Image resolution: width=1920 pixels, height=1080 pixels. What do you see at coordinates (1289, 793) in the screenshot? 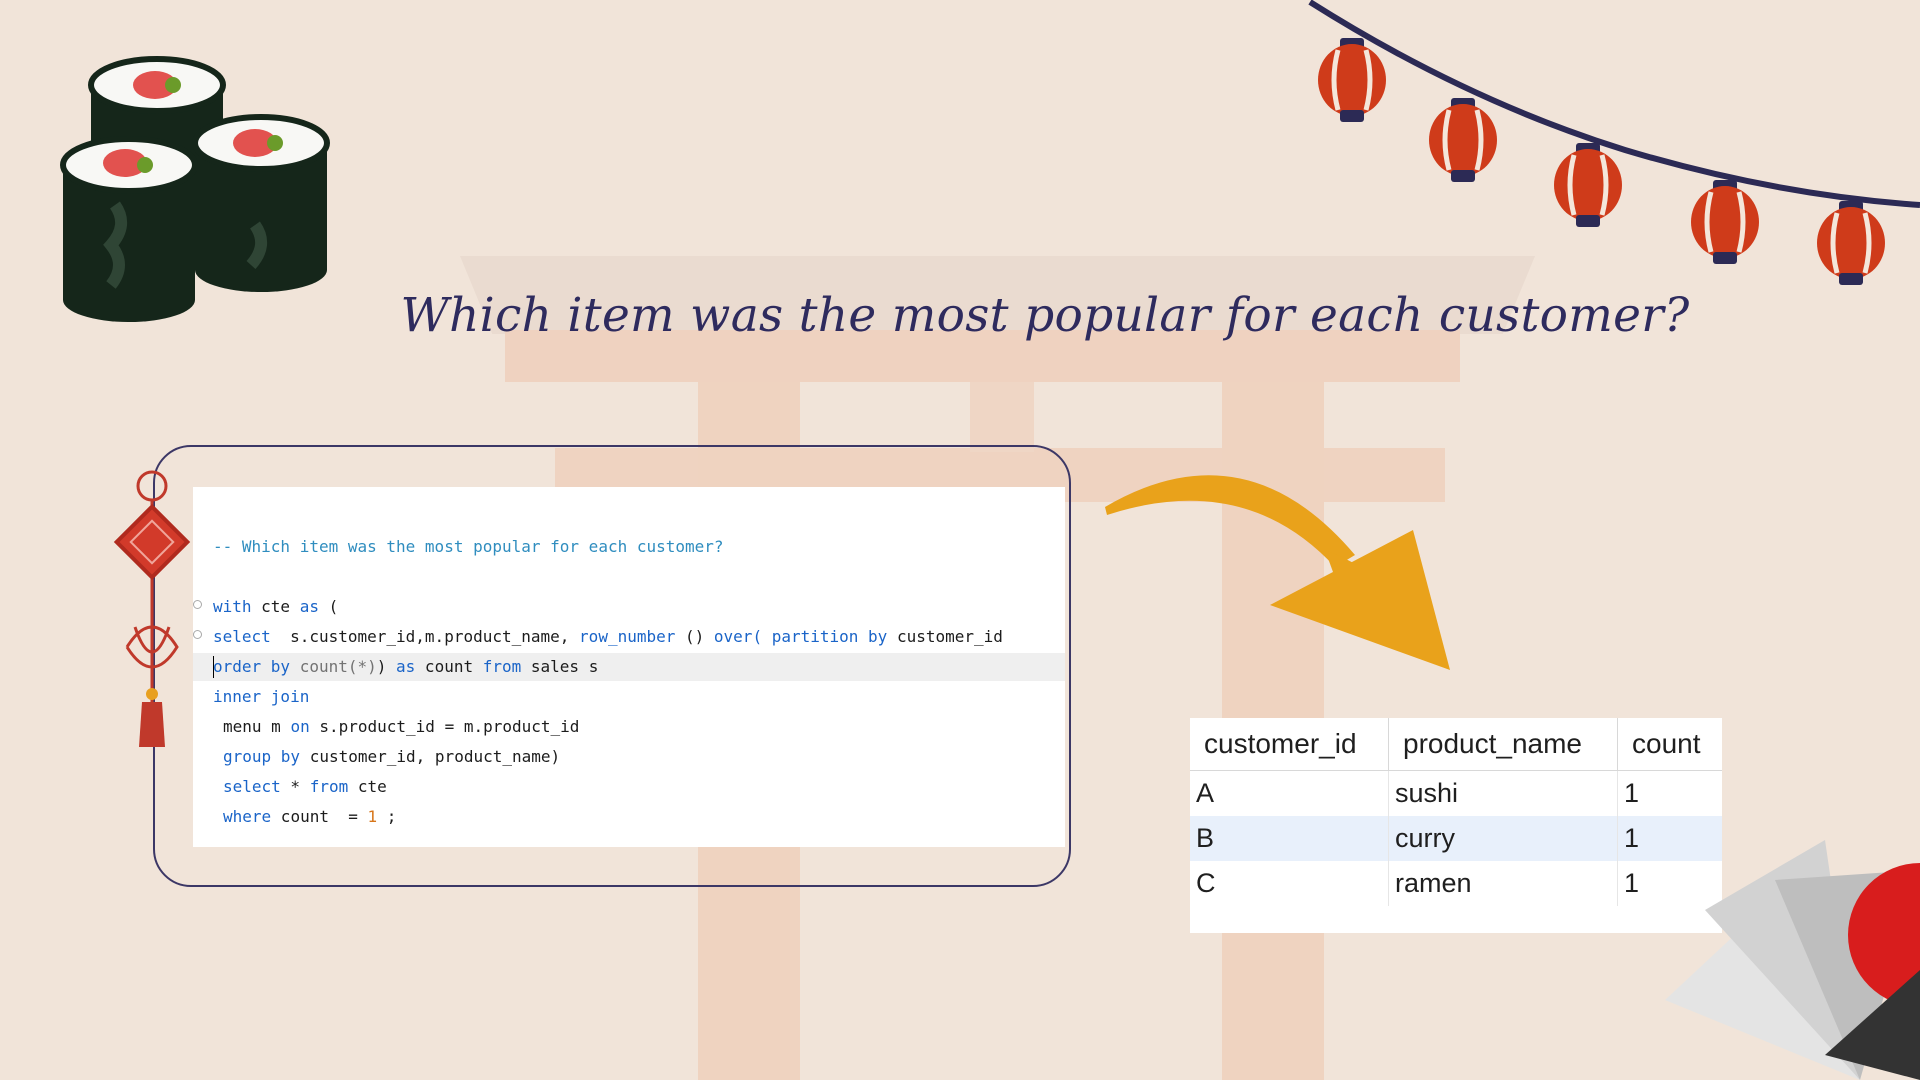
I see `cell-customer-id: A` at bounding box center [1289, 793].